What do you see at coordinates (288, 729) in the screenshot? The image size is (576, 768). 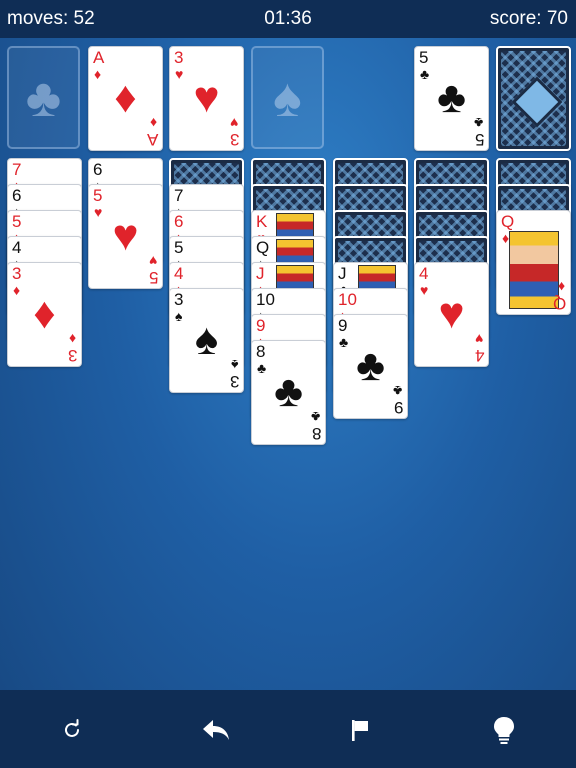 I see `toolbar` at bounding box center [288, 729].